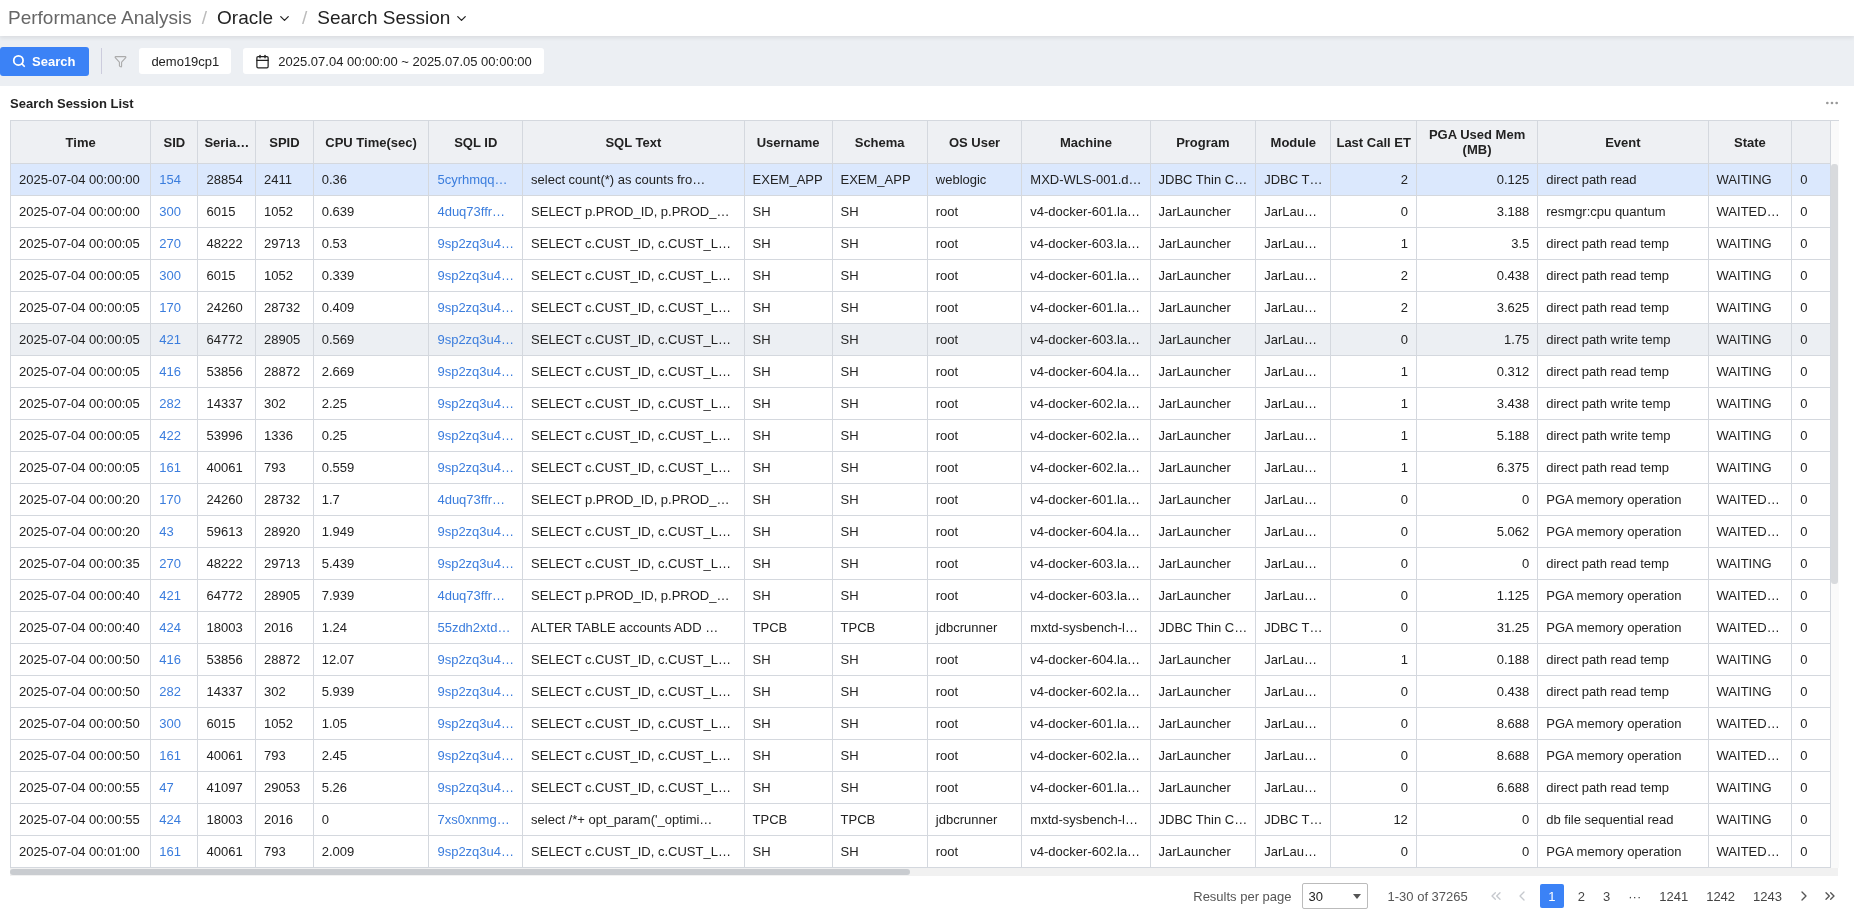  Describe the element at coordinates (788, 142) in the screenshot. I see `column-header: Username` at that location.